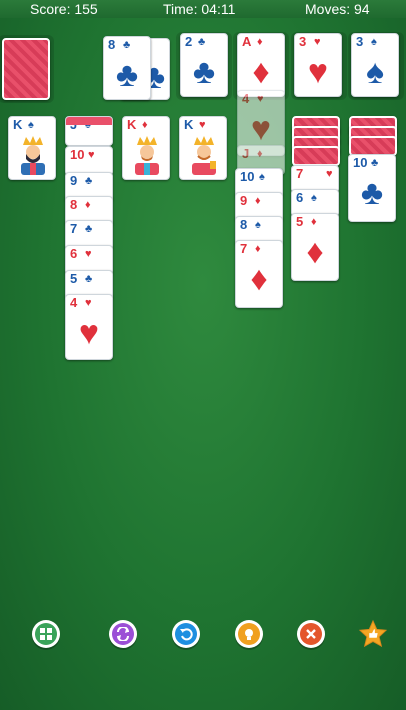  Describe the element at coordinates (26, 69) in the screenshot. I see `stock-pile` at that location.